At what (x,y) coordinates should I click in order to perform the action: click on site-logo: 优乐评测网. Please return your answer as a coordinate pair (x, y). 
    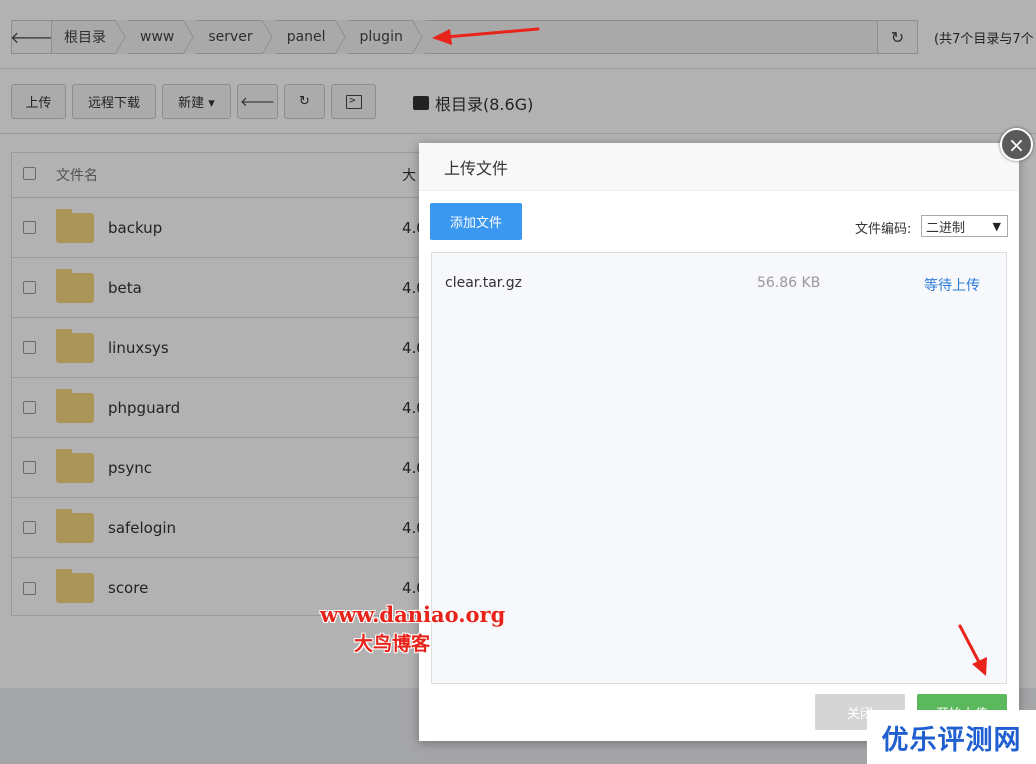
    Looking at the image, I should click on (951, 737).